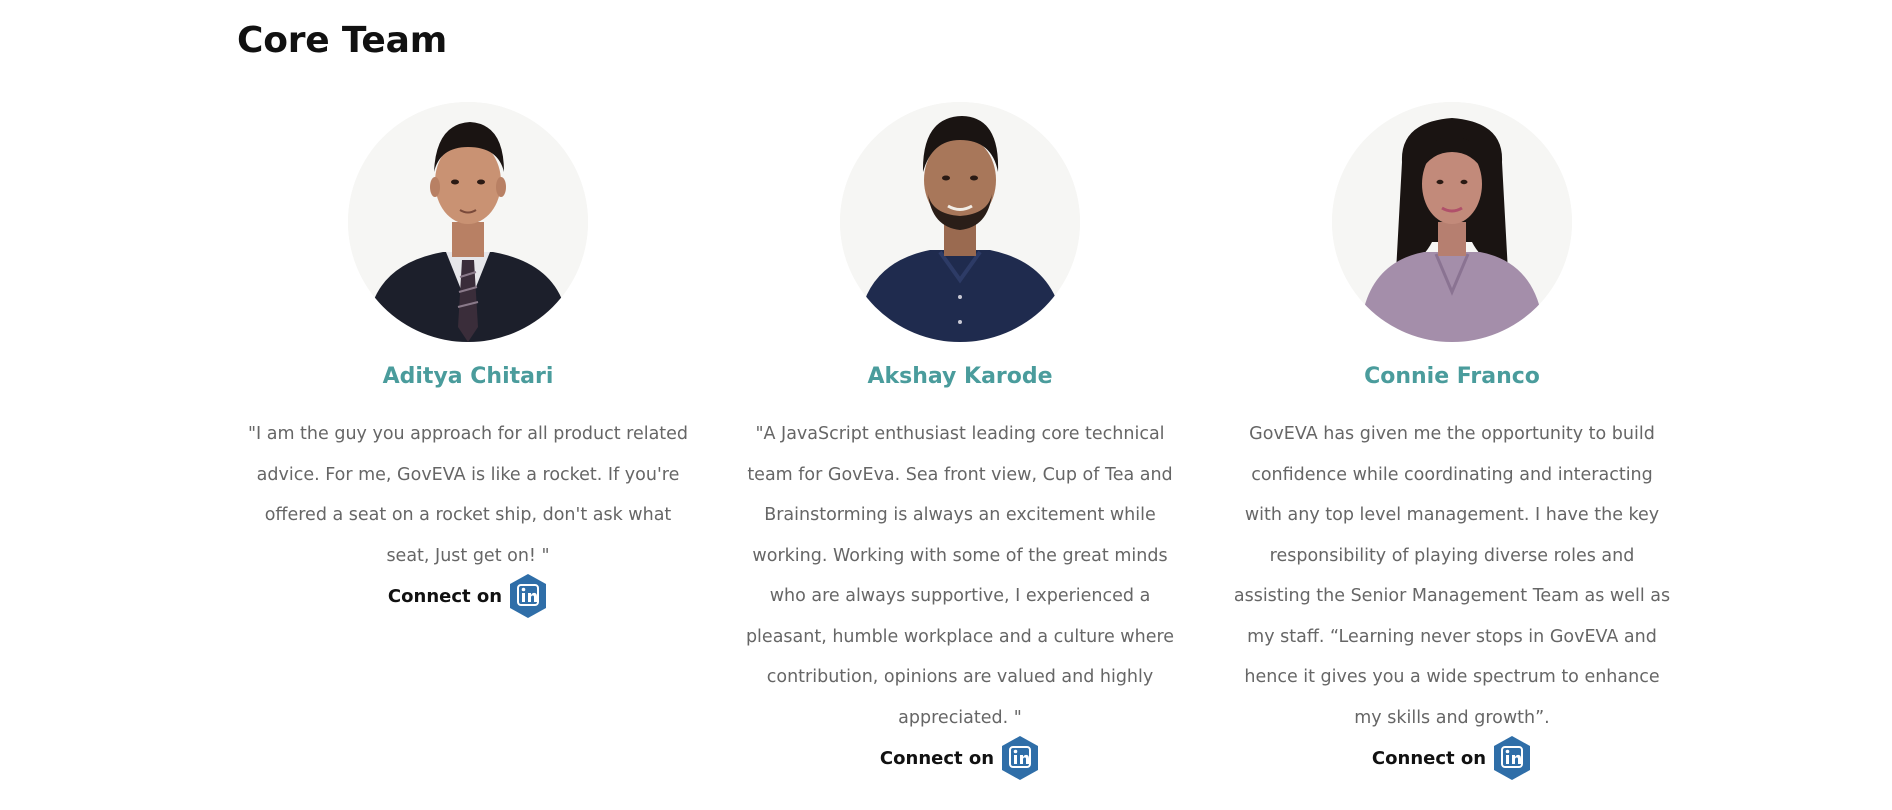  What do you see at coordinates (468, 376) in the screenshot?
I see `member-name: Aditya Chitari` at bounding box center [468, 376].